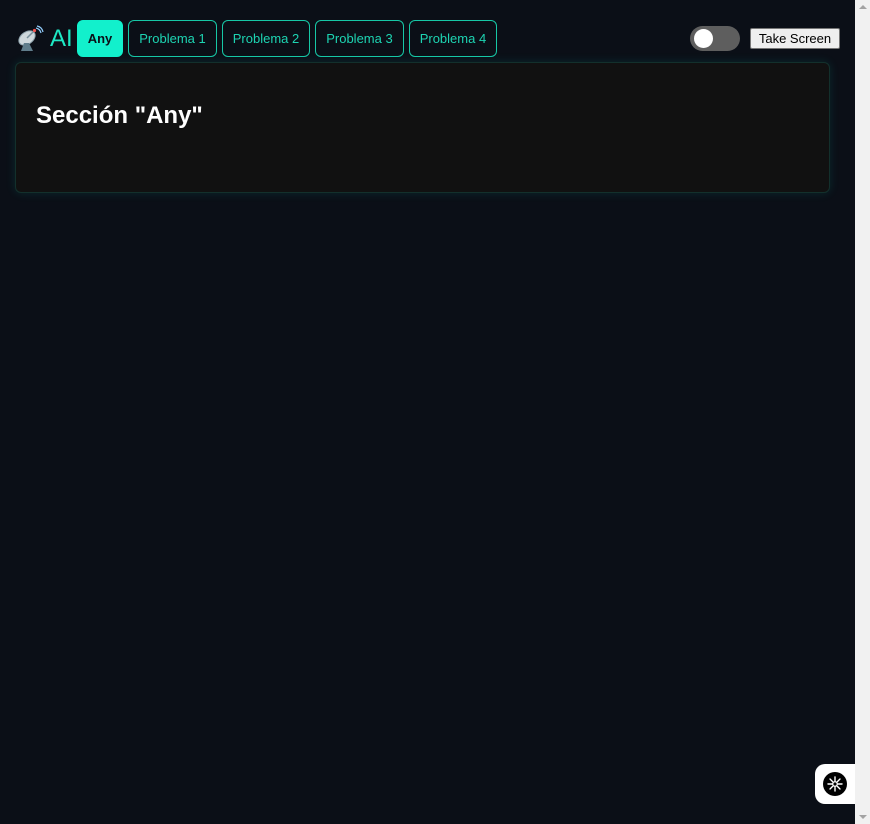 This screenshot has width=870, height=824. Describe the element at coordinates (266, 38) in the screenshot. I see `tab-problema-2: Problema 2` at that location.